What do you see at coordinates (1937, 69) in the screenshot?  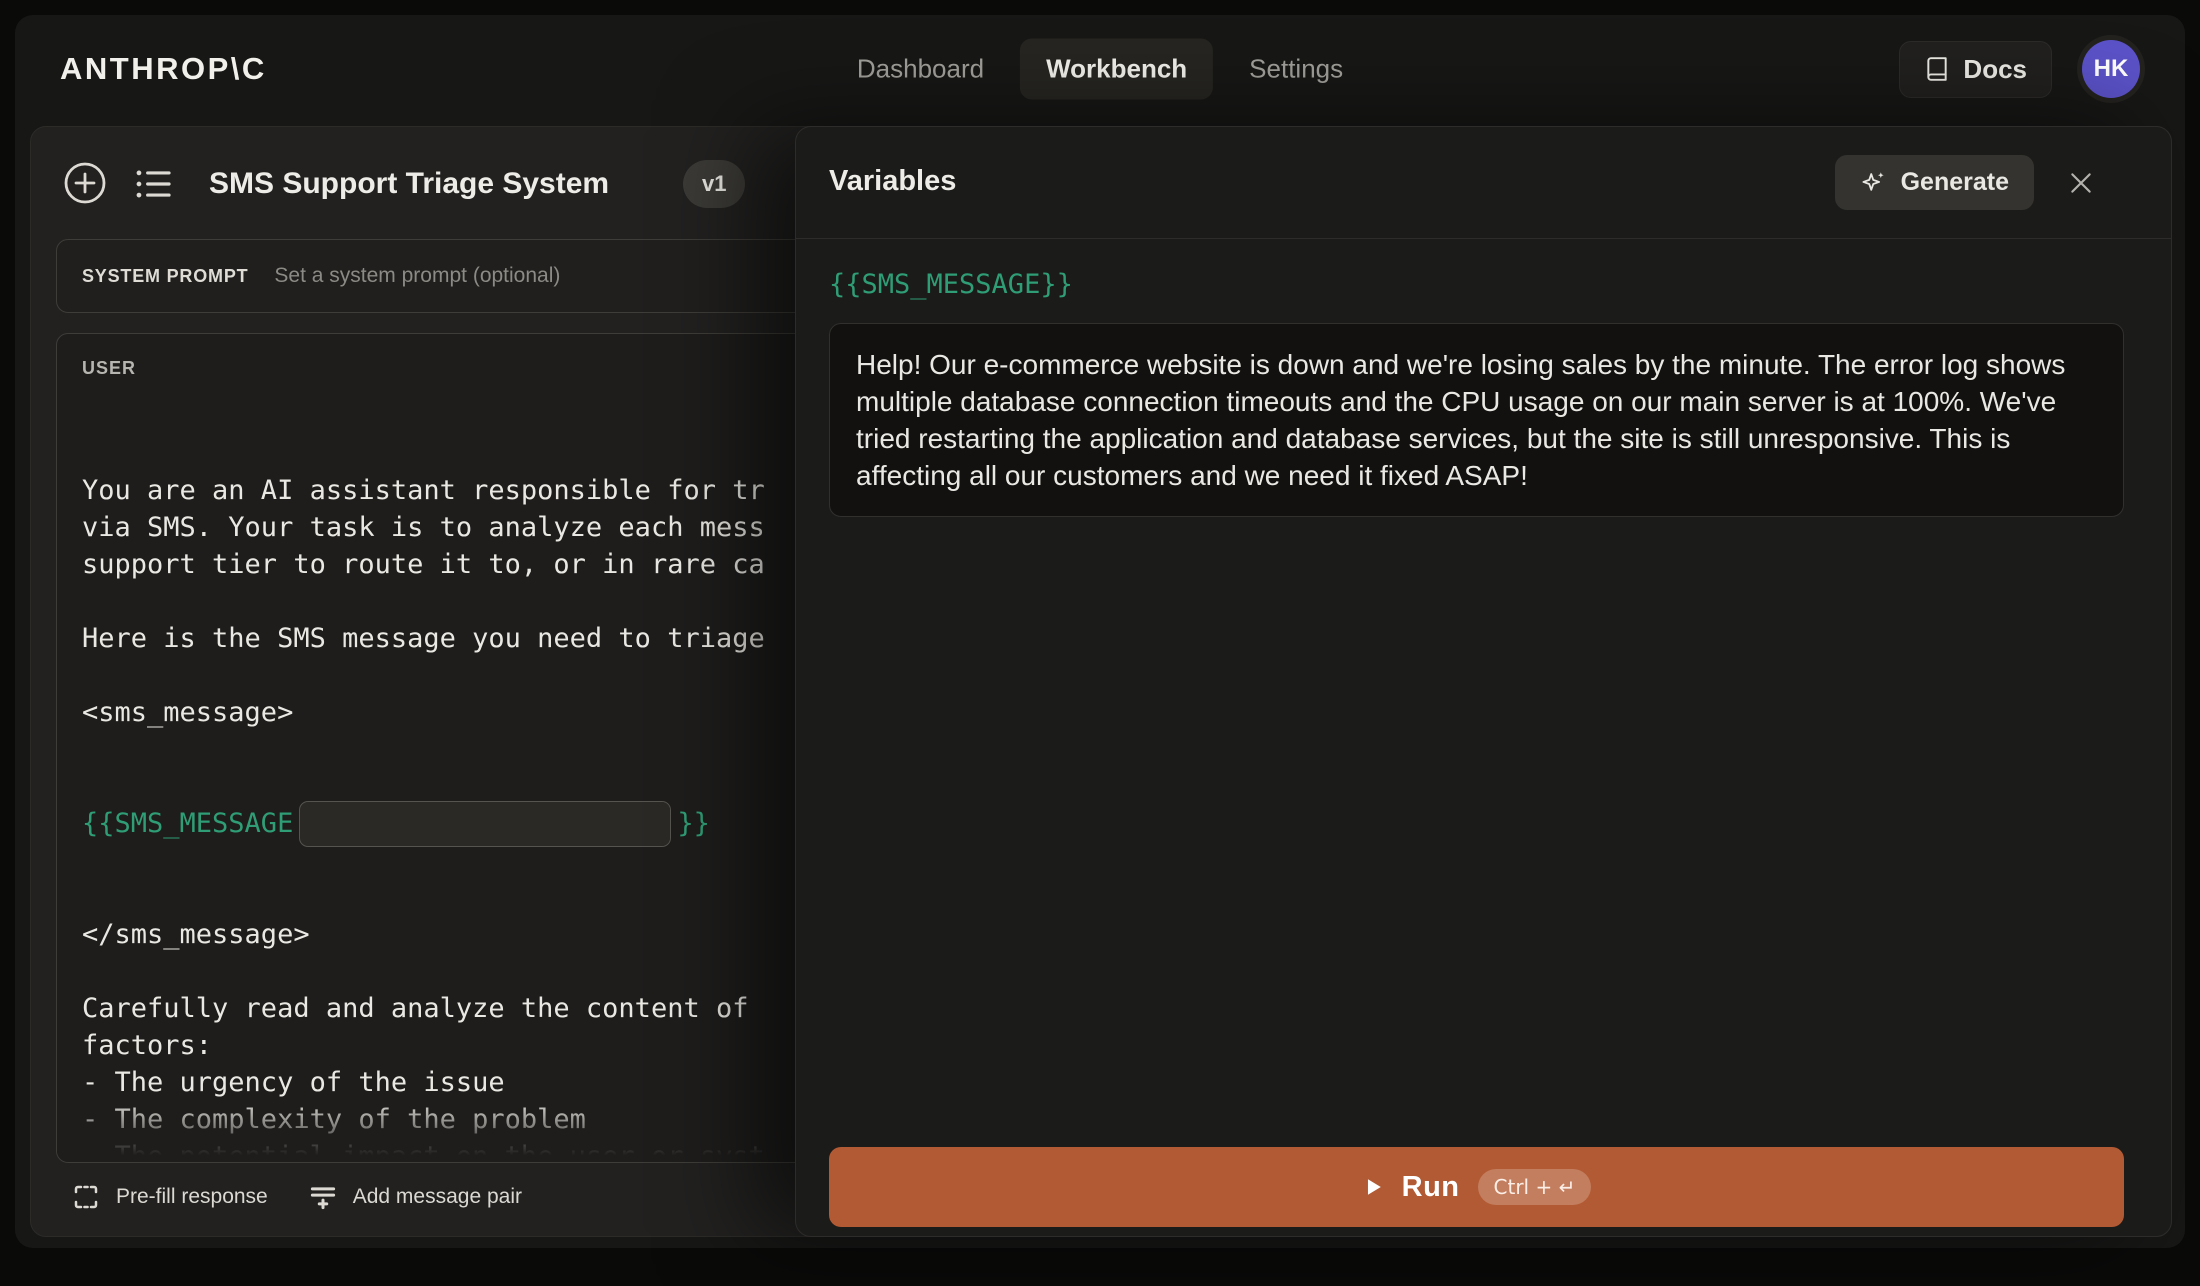 I see `book-icon` at bounding box center [1937, 69].